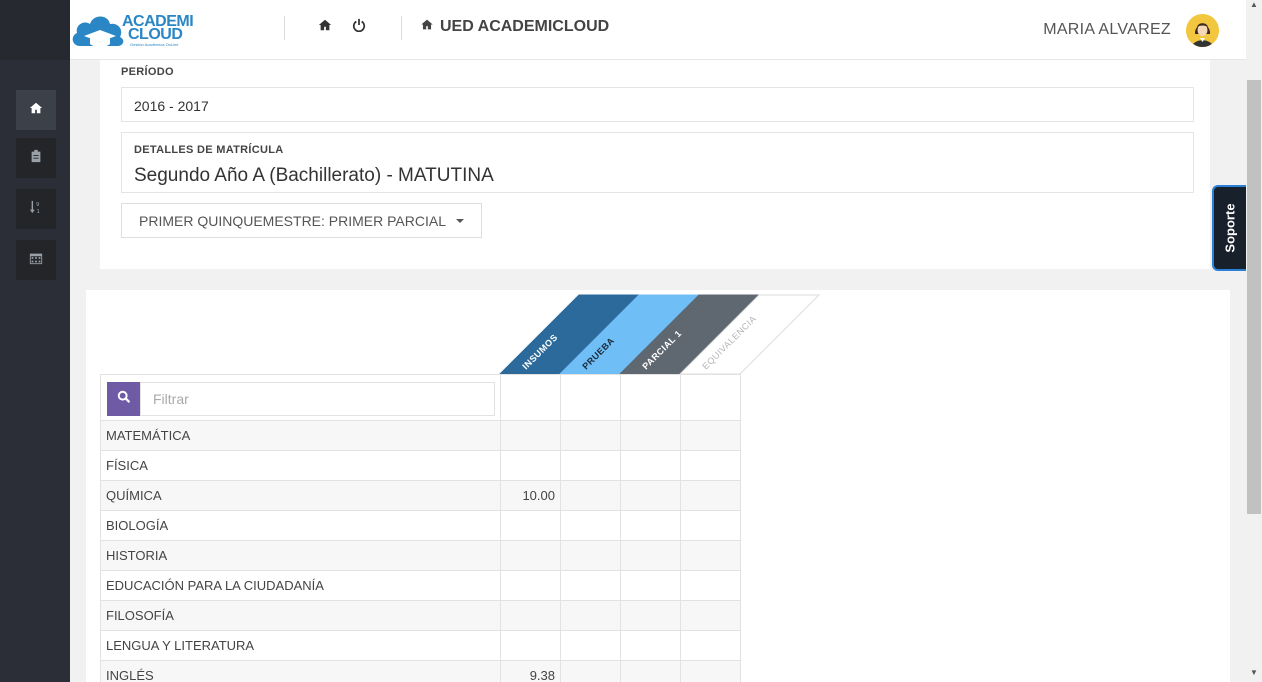 Image resolution: width=1262 pixels, height=682 pixels. What do you see at coordinates (300, 495) in the screenshot?
I see `subject-cell: QUÍMICA` at bounding box center [300, 495].